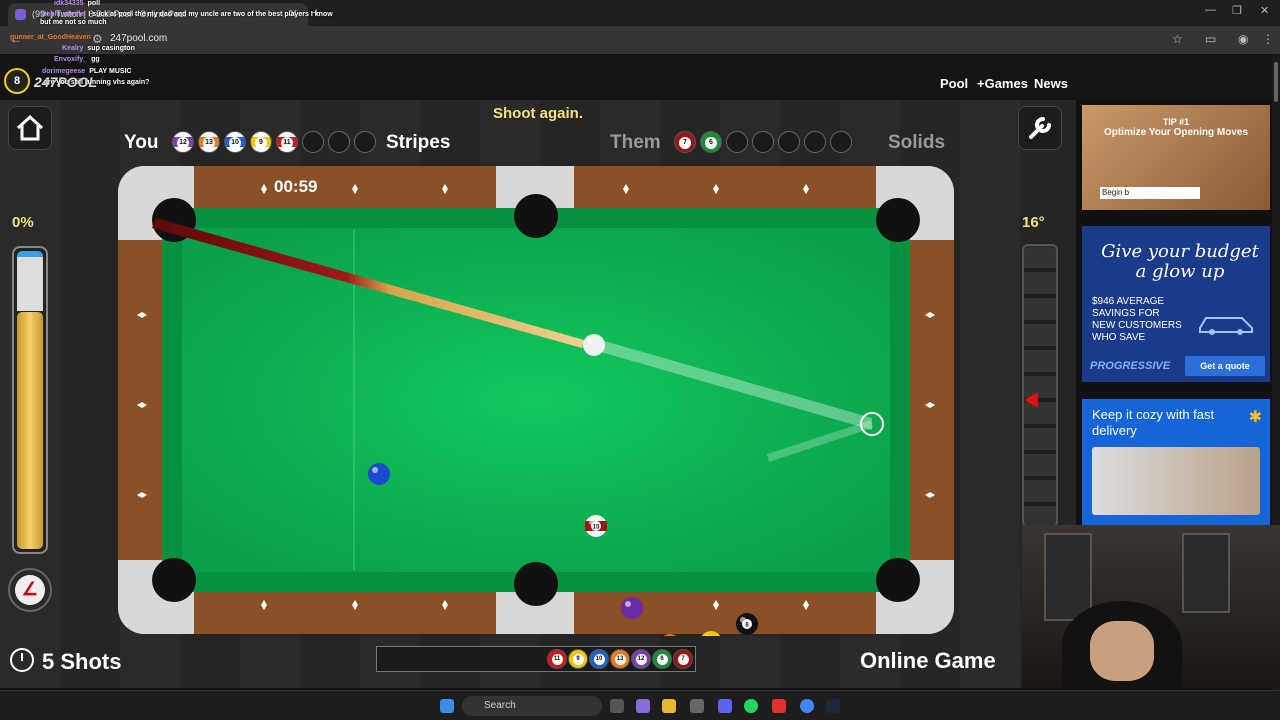  I want to click on discord-icon, so click(725, 706).